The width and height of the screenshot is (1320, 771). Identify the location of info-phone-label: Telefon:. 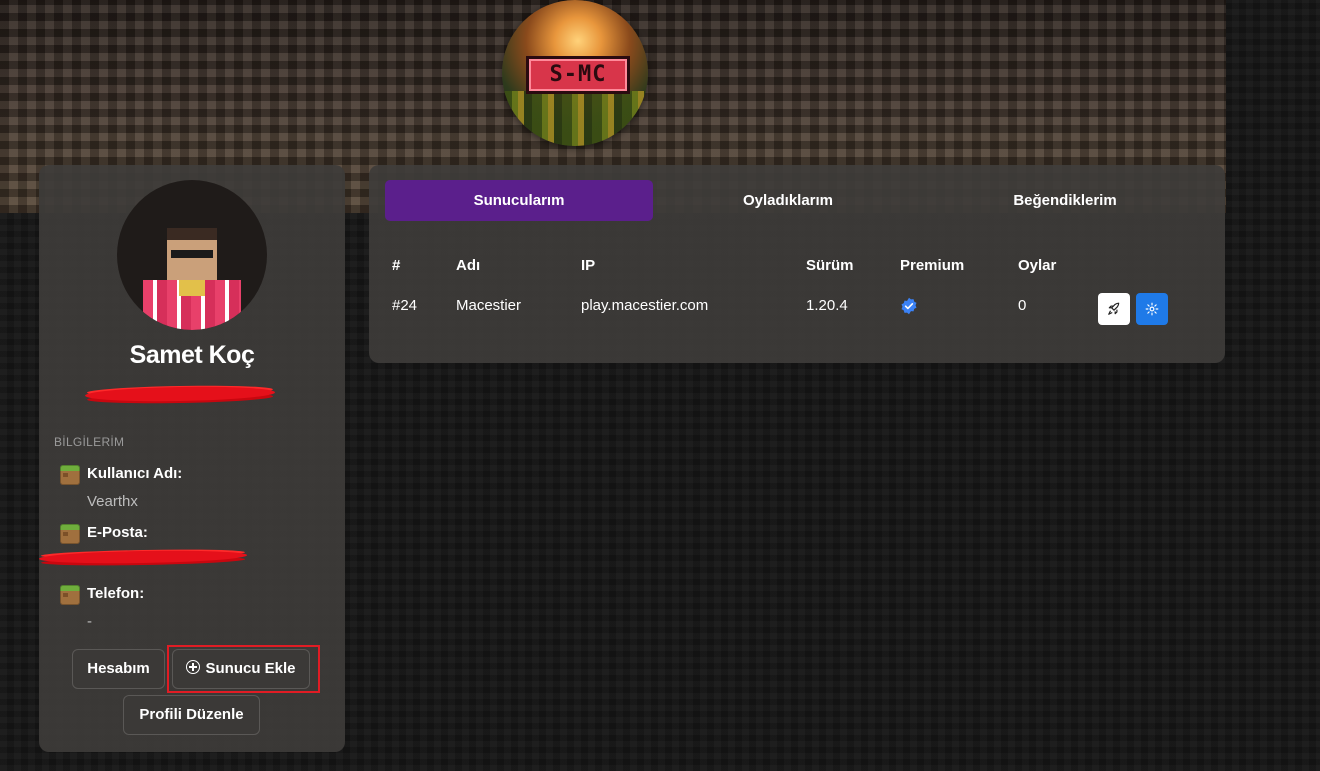
(116, 593).